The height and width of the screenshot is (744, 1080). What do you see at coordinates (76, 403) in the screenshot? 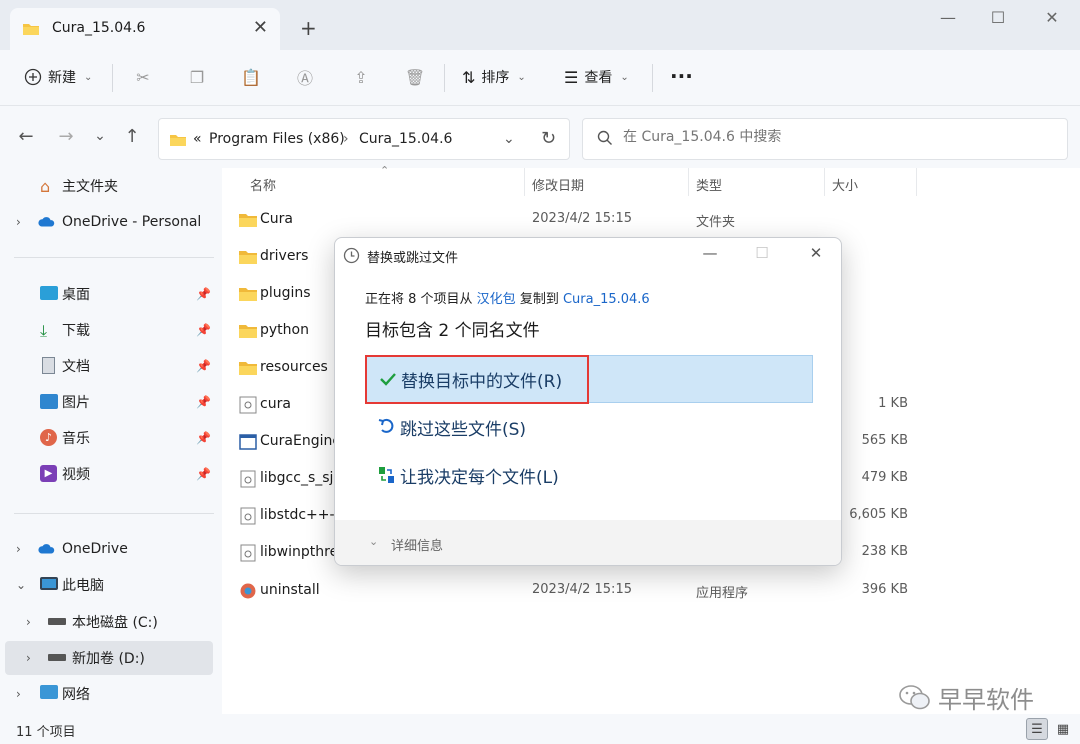
I see `sidebar-item-label: 图片` at bounding box center [76, 403].